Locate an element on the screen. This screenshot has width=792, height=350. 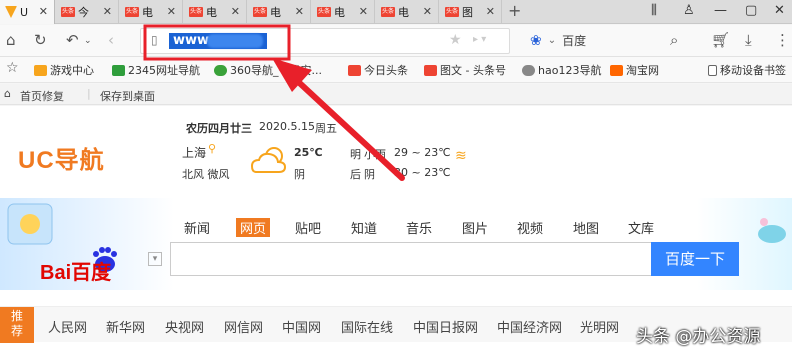
tab-uc: U ✕ is located at coordinates (27, 12).